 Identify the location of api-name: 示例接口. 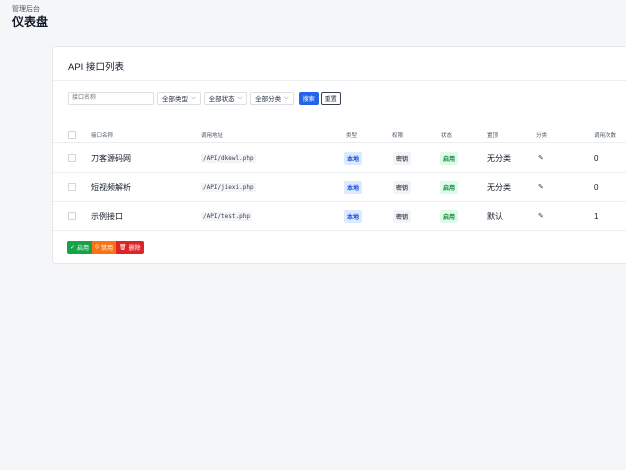
(107, 216).